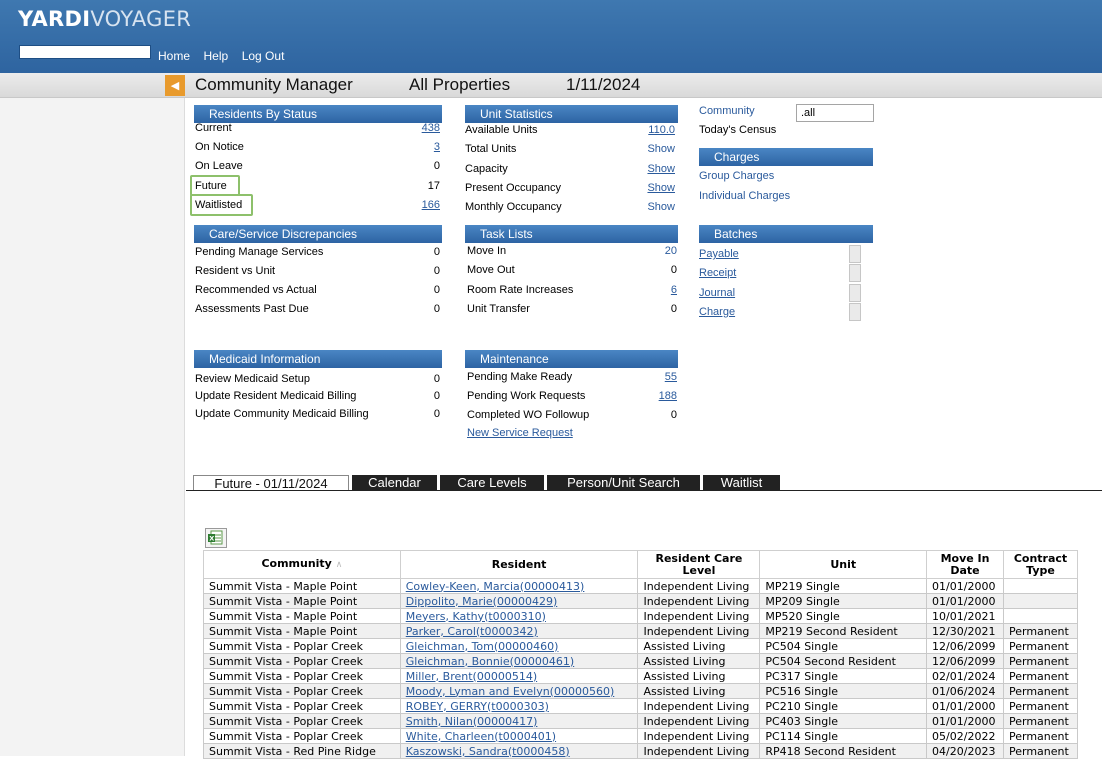  Describe the element at coordinates (436, 166) in the screenshot. I see `residents_by_status-value: 0` at that location.